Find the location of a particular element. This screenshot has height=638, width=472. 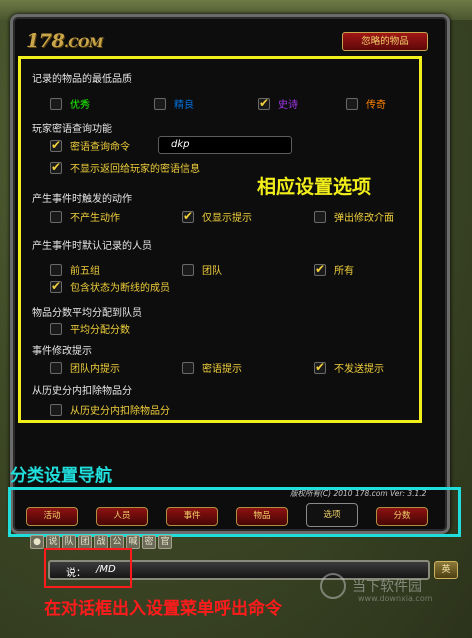

language-button: 英 is located at coordinates (446, 570).